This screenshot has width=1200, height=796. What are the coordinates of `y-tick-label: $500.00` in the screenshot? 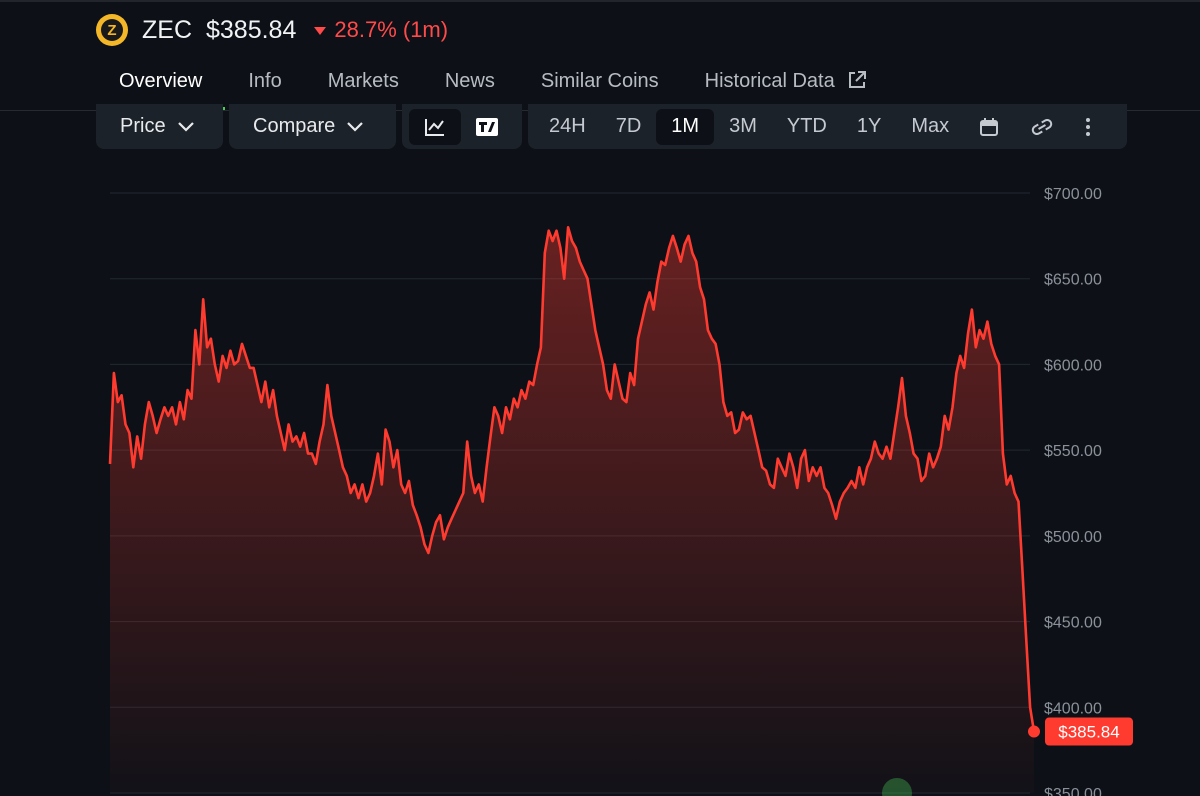 It's located at (1073, 537).